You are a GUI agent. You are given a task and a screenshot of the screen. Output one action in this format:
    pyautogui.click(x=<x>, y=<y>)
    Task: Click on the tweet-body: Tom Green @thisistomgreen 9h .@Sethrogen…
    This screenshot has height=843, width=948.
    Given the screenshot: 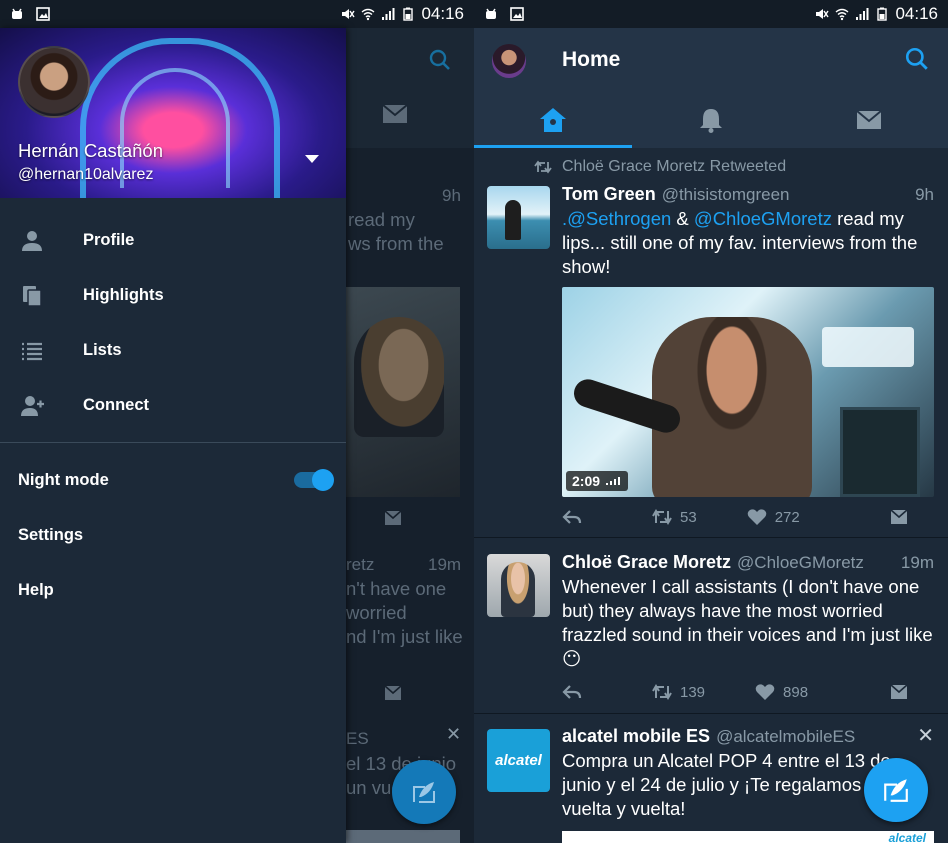 What is the action you would take?
    pyautogui.click(x=748, y=231)
    